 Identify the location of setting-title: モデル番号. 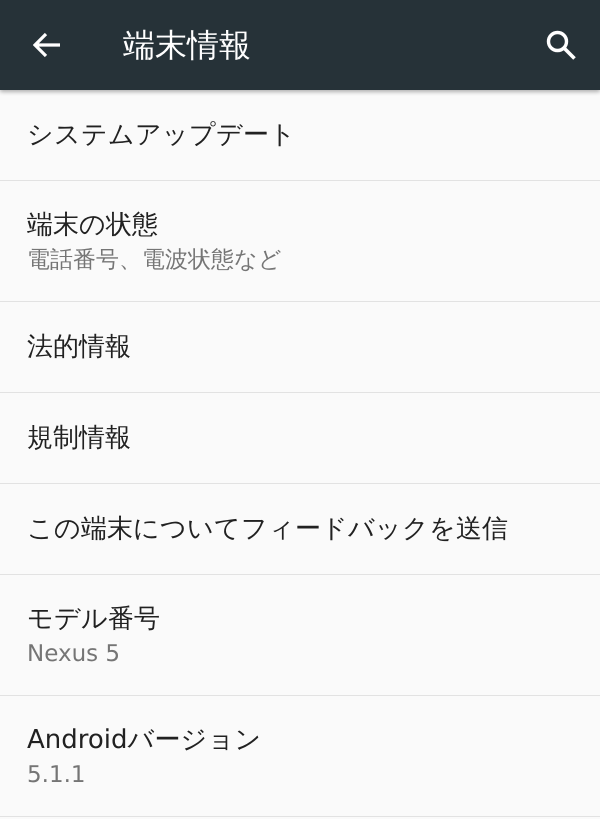
(93, 619).